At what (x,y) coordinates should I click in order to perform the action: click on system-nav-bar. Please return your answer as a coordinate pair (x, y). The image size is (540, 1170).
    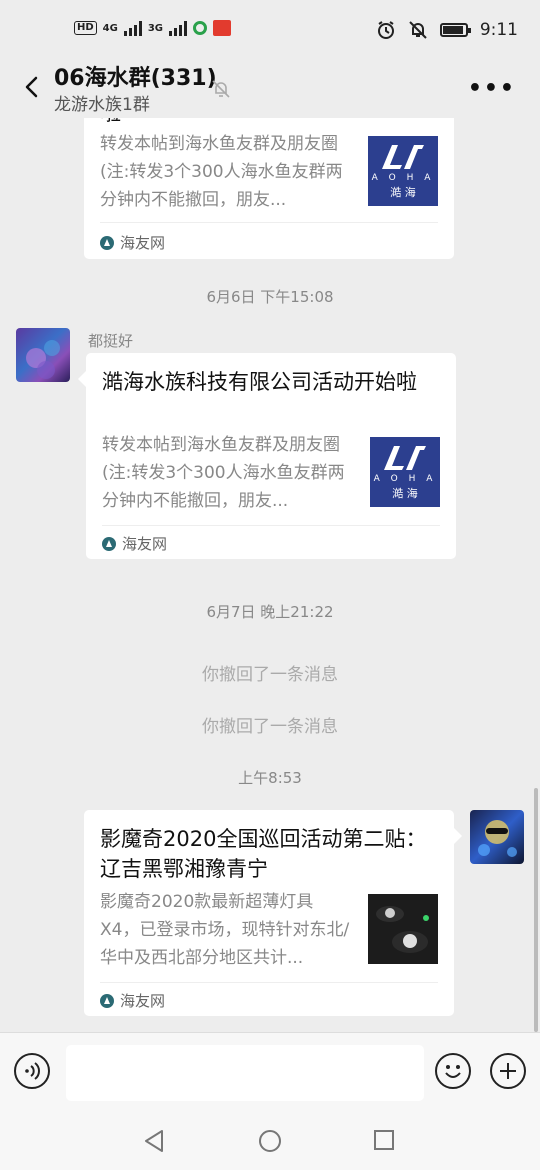
    Looking at the image, I should click on (270, 1141).